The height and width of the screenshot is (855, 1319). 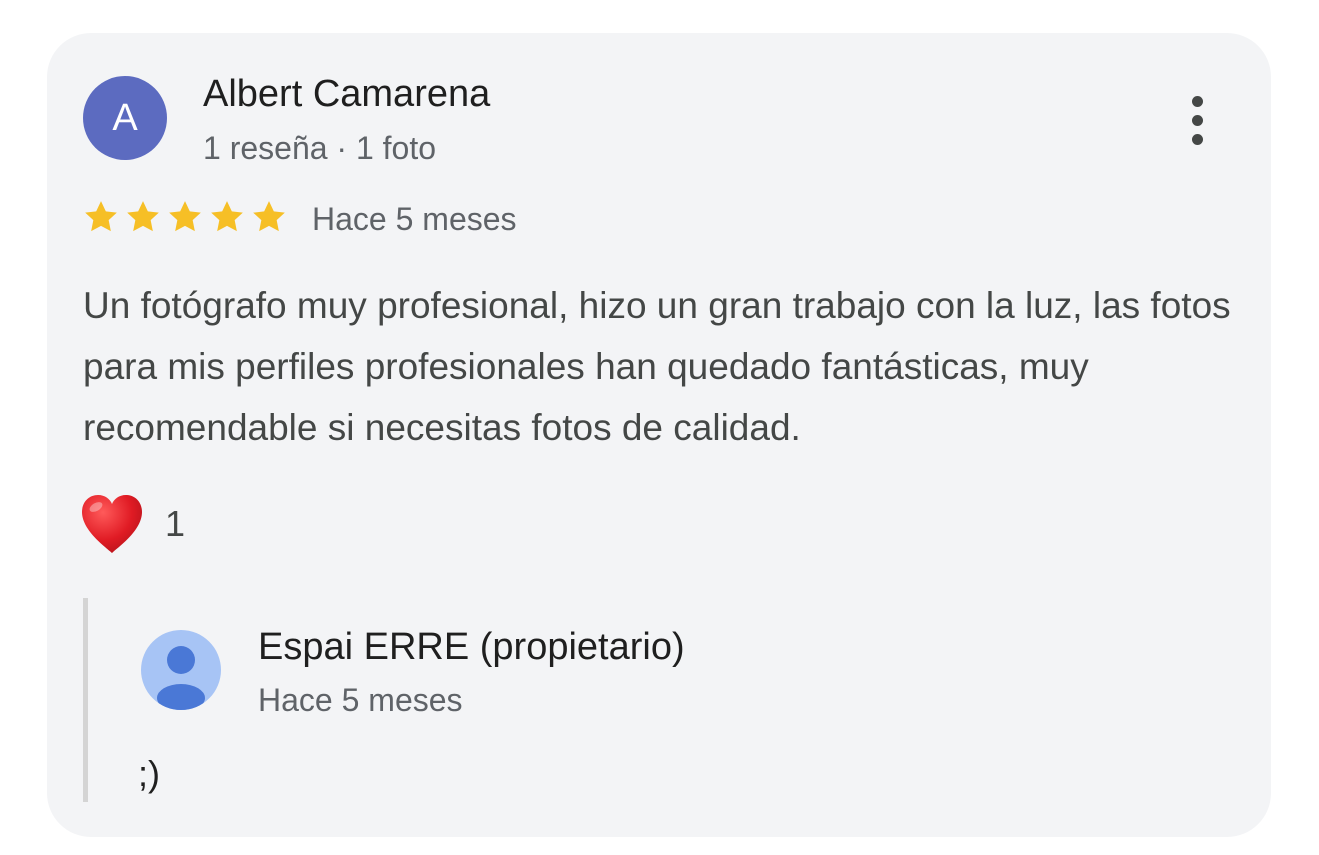 What do you see at coordinates (346, 94) in the screenshot?
I see `author-name: Albert Camarena` at bounding box center [346, 94].